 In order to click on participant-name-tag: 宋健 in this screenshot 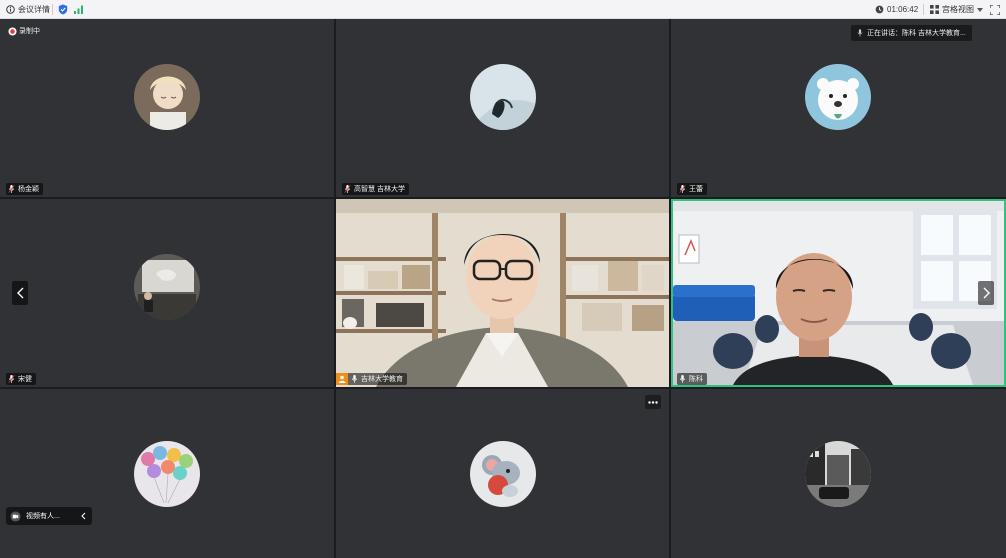, I will do `click(21, 379)`.